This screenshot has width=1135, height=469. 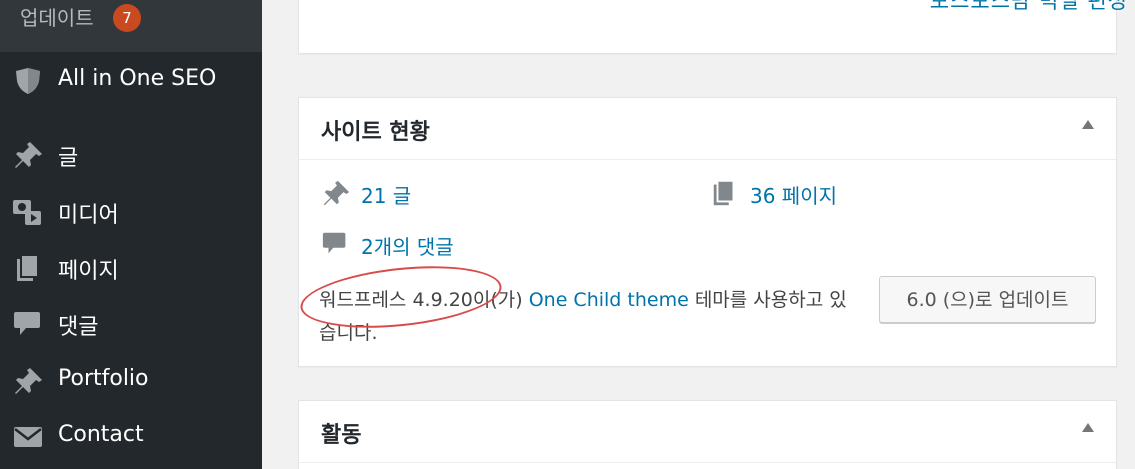 I want to click on widget-header: 활동, so click(x=707, y=432).